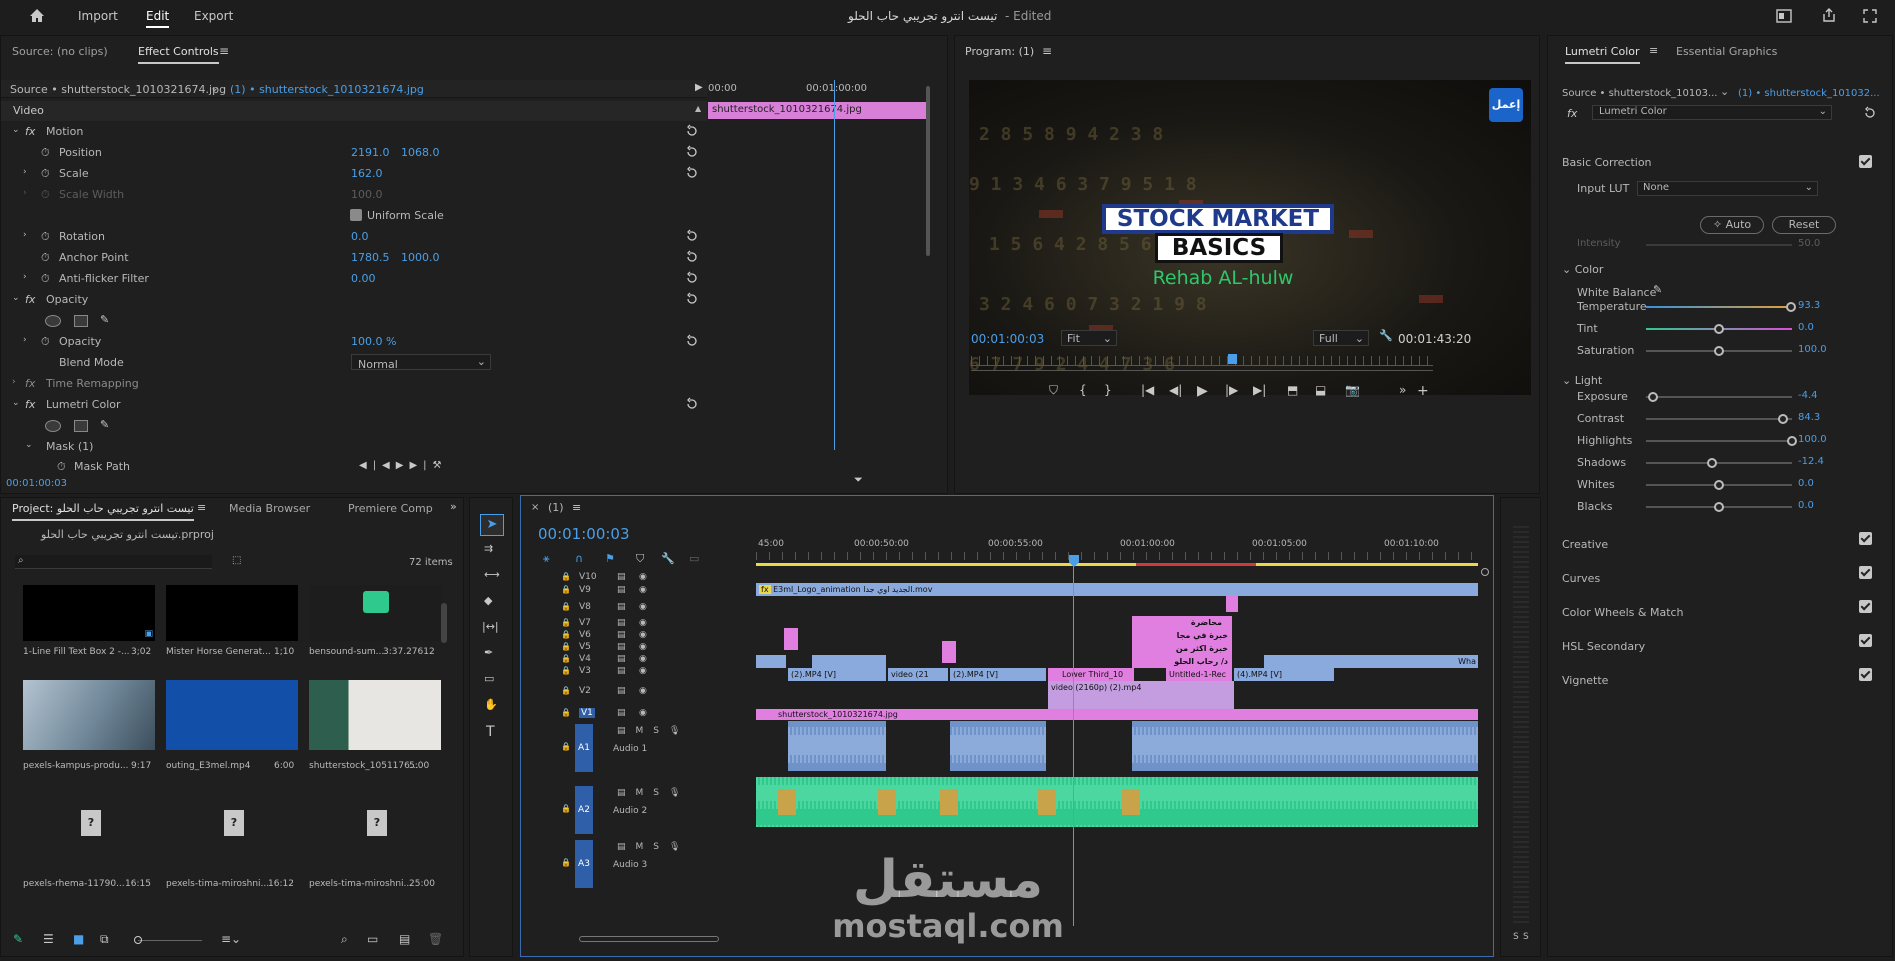 This screenshot has height=961, width=1895. What do you see at coordinates (1812, 439) in the screenshot?
I see `highlights-value: 100.0` at bounding box center [1812, 439].